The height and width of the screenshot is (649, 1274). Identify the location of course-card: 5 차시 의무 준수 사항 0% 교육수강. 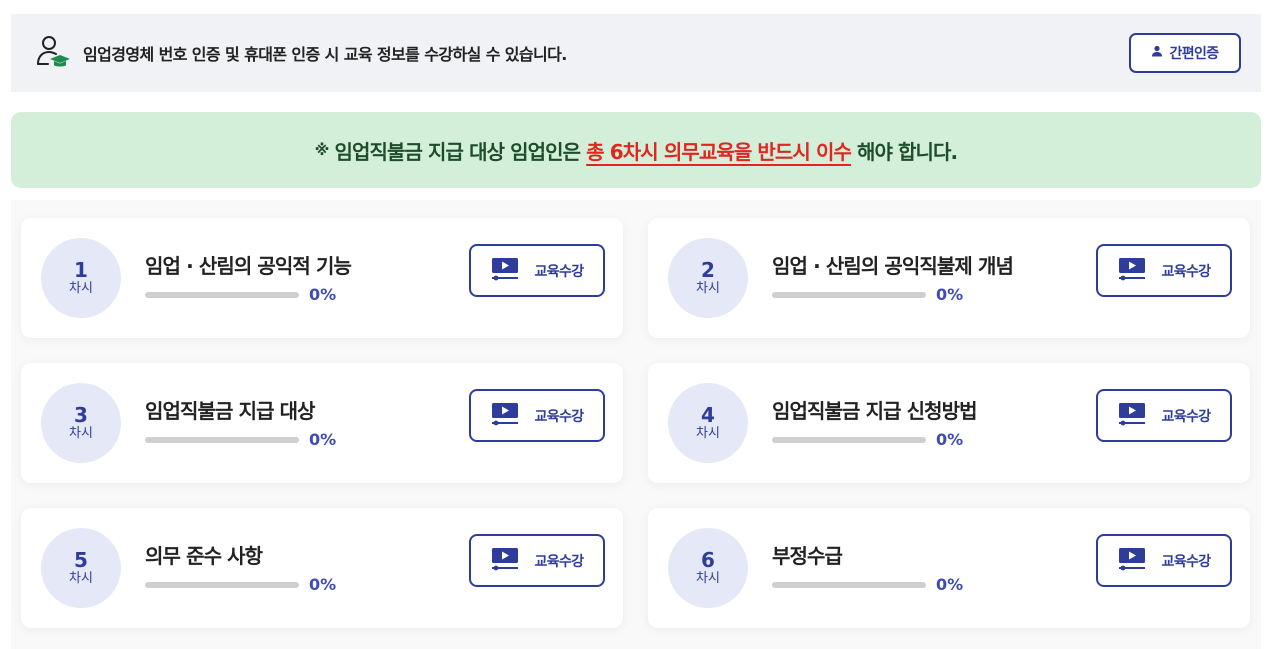
(322, 568).